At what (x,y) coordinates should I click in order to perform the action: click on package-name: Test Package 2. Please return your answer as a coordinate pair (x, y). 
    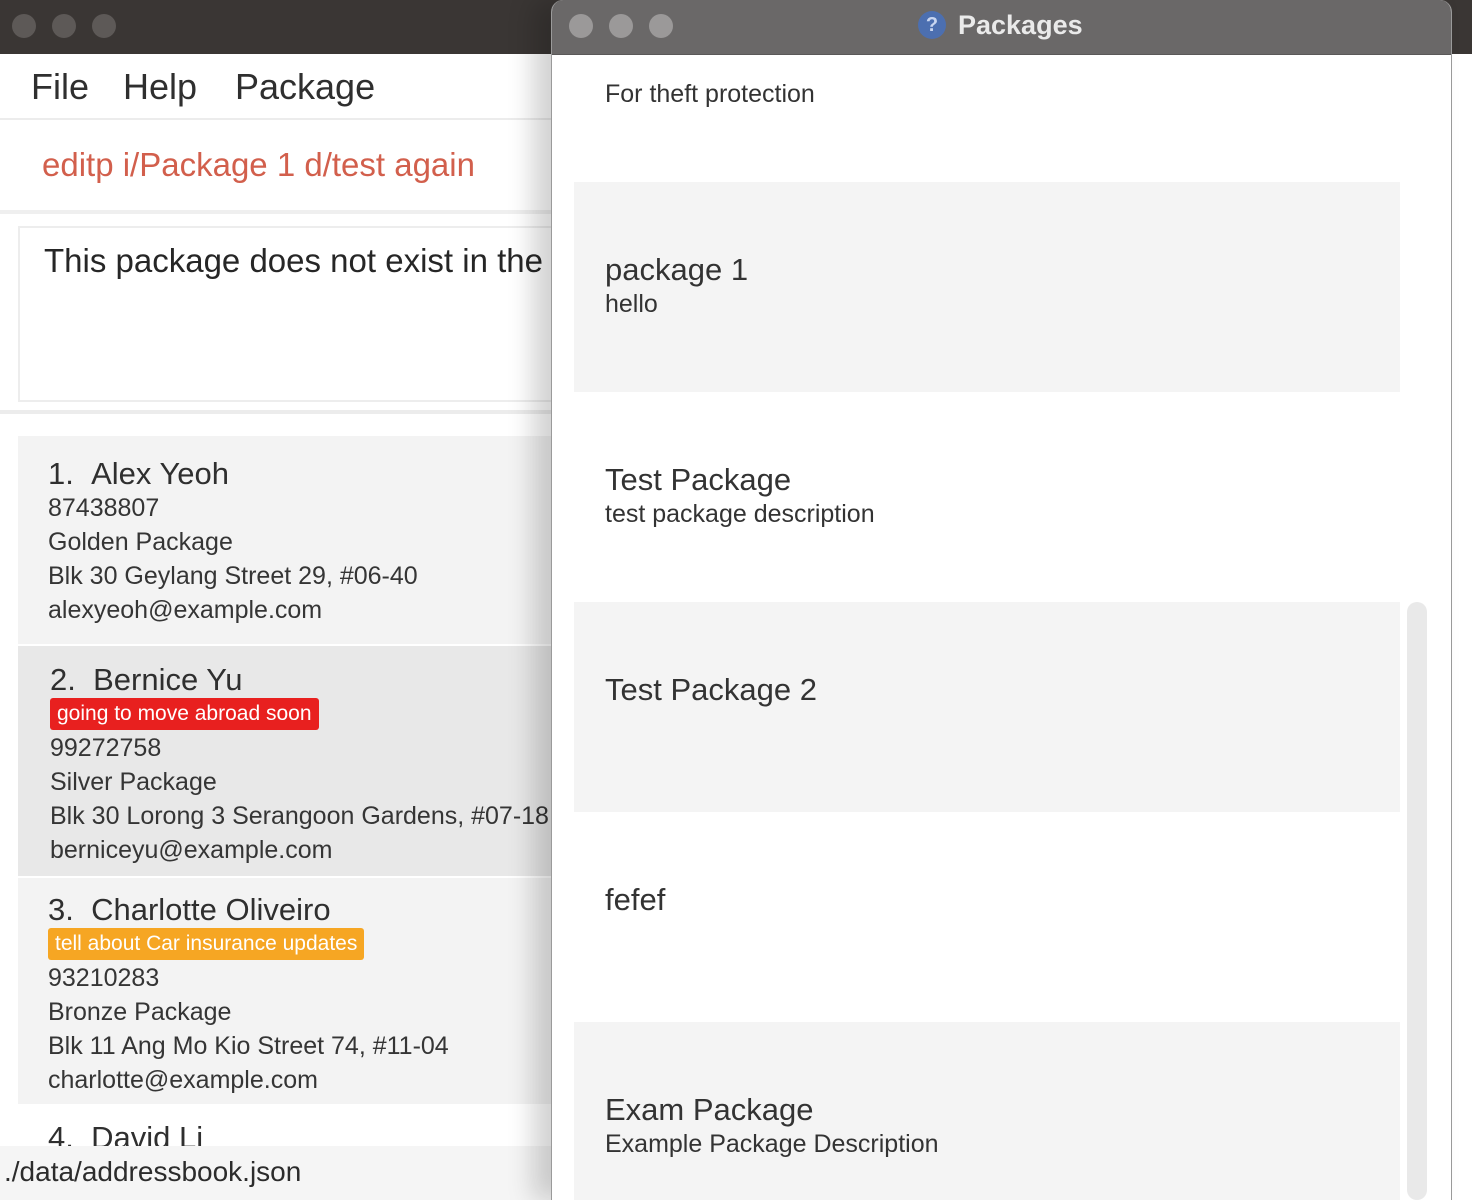
    Looking at the image, I should click on (711, 689).